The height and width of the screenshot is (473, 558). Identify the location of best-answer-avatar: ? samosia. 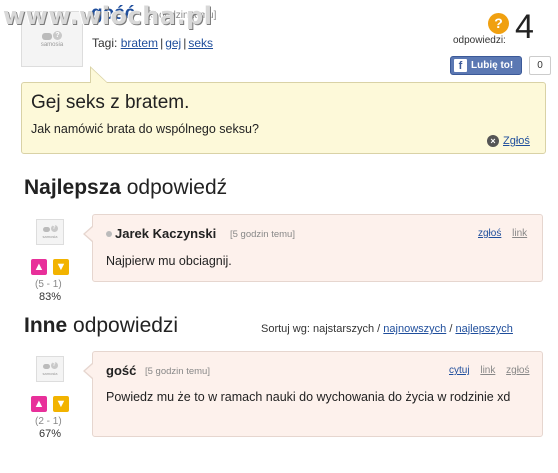
(50, 232).